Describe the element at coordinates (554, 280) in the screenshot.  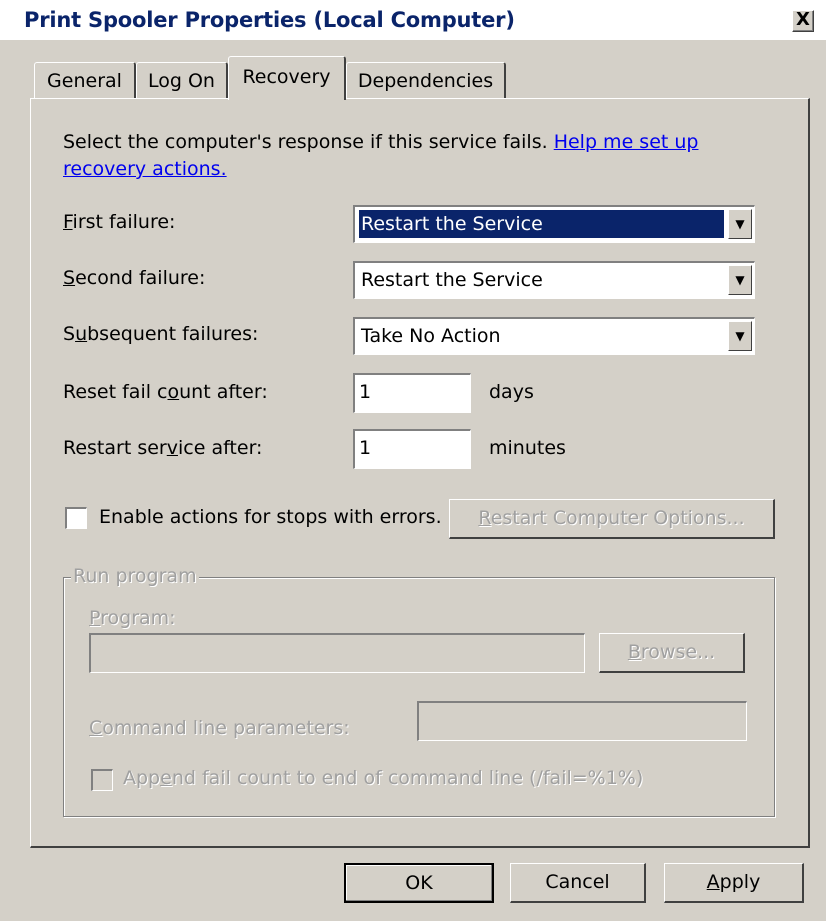
I see `second-failure-select: Restart the Service ▼` at that location.